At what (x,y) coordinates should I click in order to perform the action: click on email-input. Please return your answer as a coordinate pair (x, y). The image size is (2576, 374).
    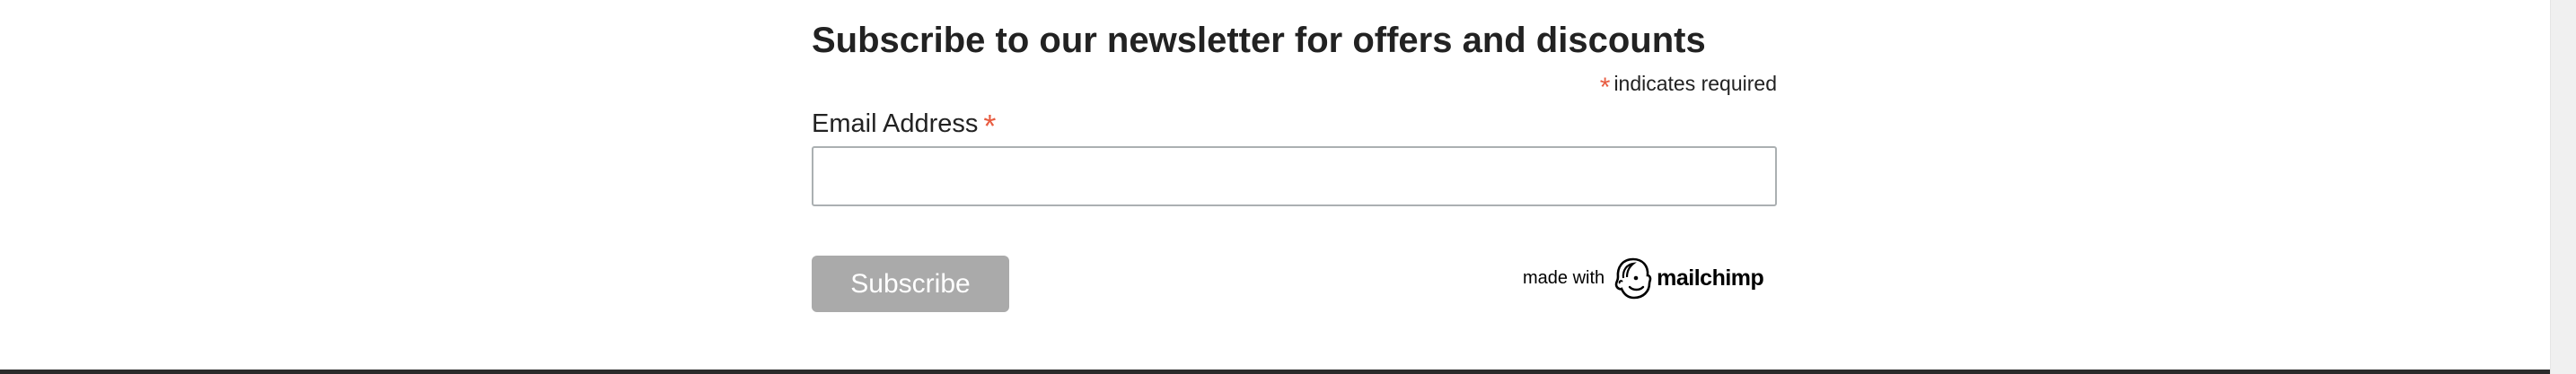
    Looking at the image, I should click on (1294, 176).